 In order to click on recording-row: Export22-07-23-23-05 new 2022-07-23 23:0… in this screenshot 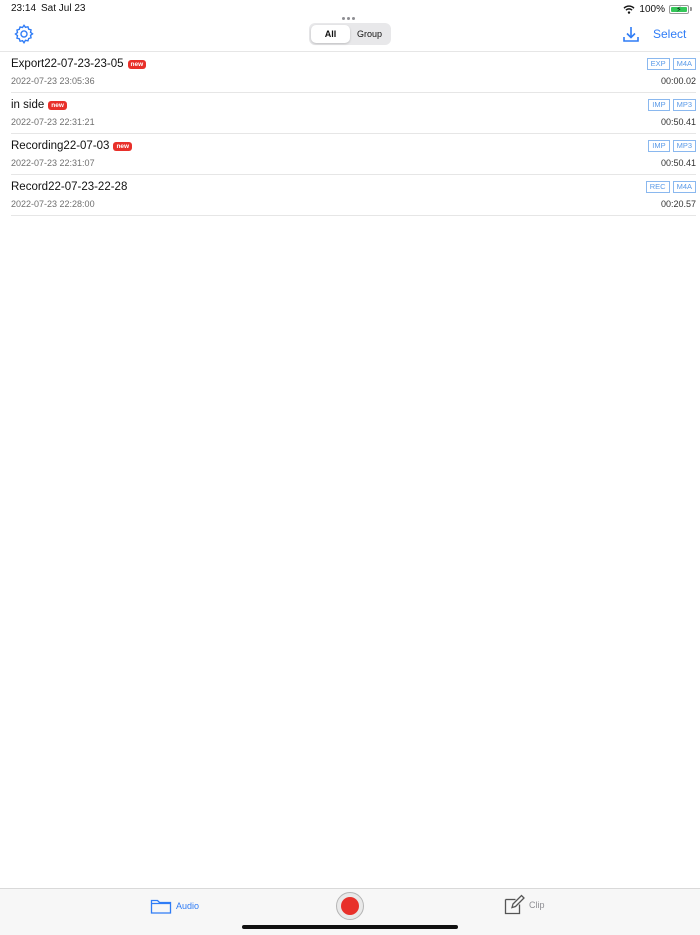, I will do `click(353, 72)`.